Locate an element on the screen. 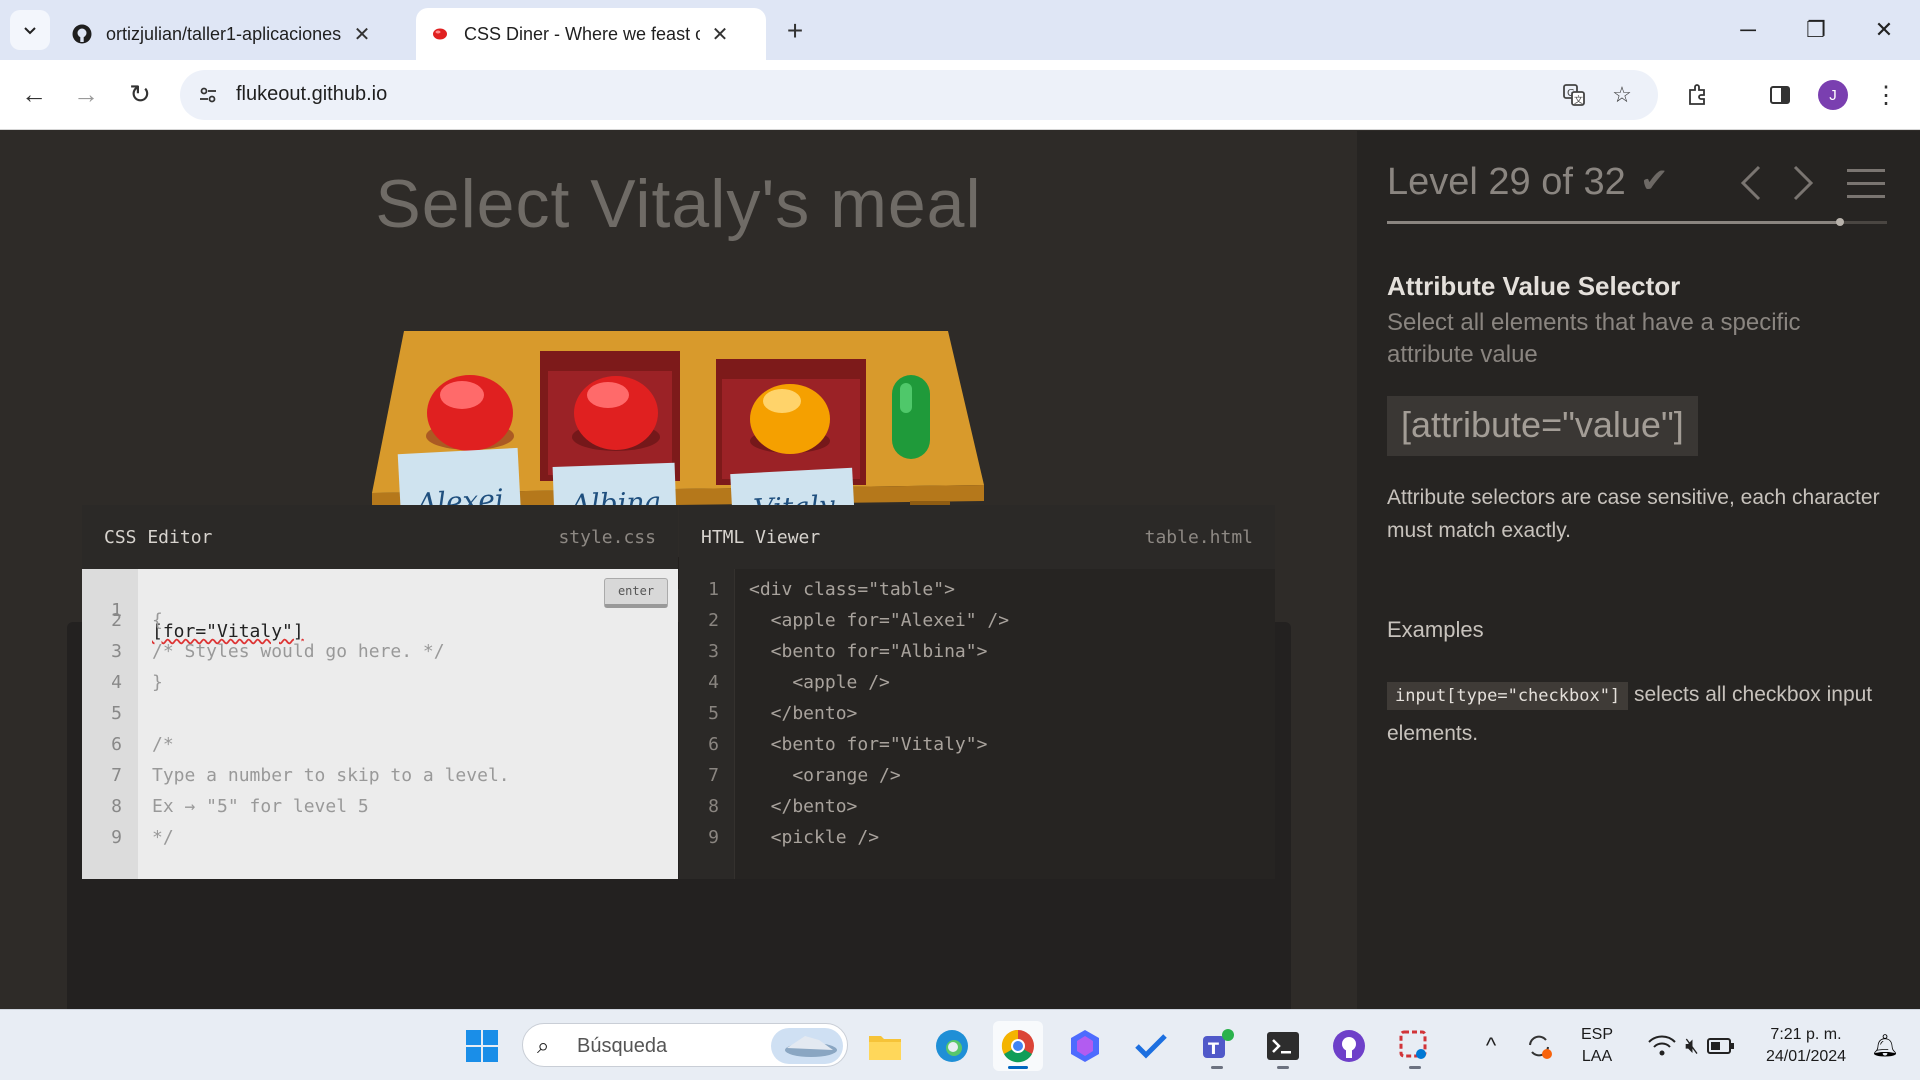  code-line: 5 is located at coordinates (116, 713).